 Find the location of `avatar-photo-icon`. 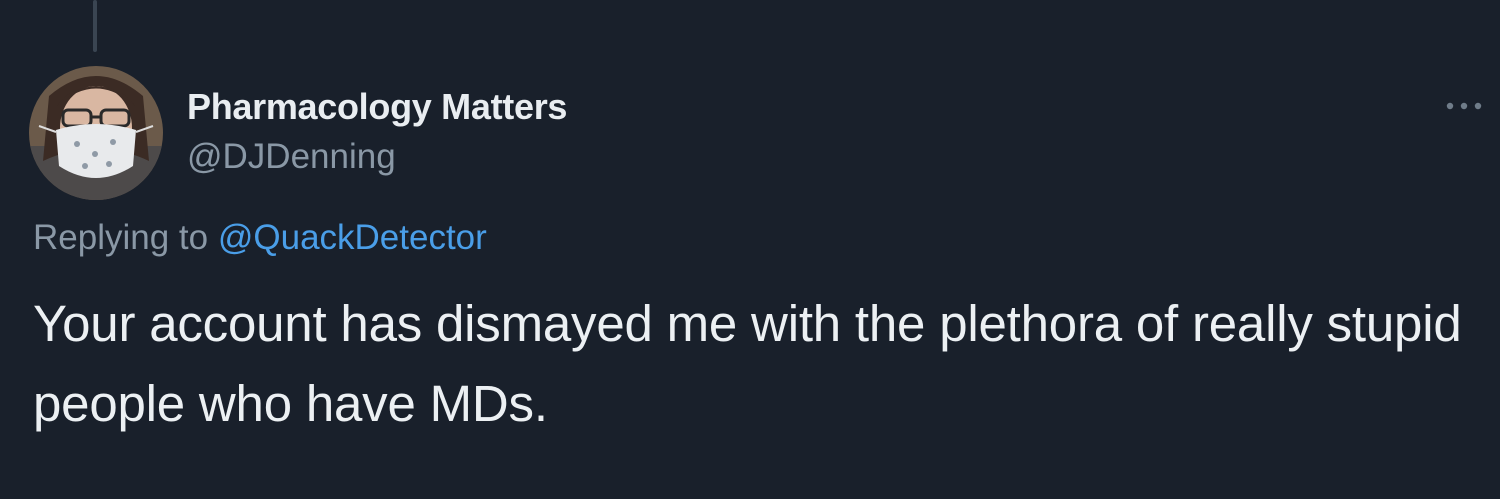

avatar-photo-icon is located at coordinates (96, 133).